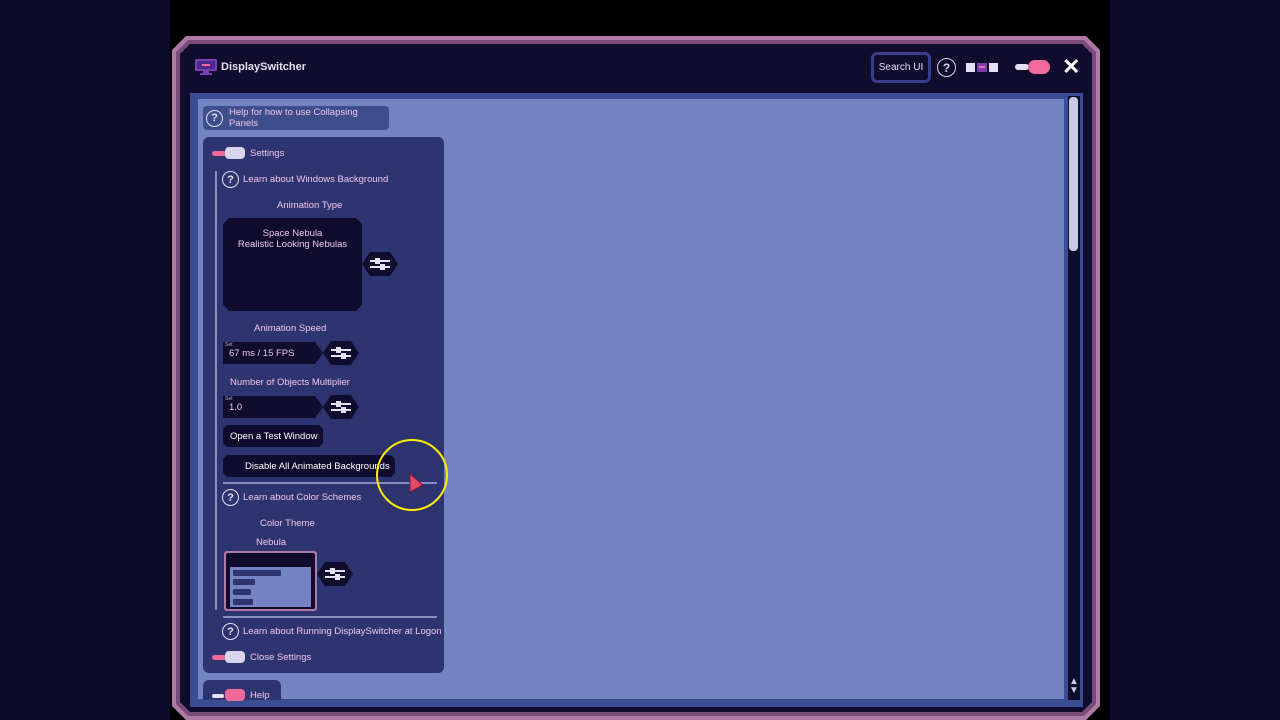 This screenshot has height=720, width=1280. What do you see at coordinates (290, 382) in the screenshot?
I see `objects-multiplier-label: Number of Objects Multiplier` at bounding box center [290, 382].